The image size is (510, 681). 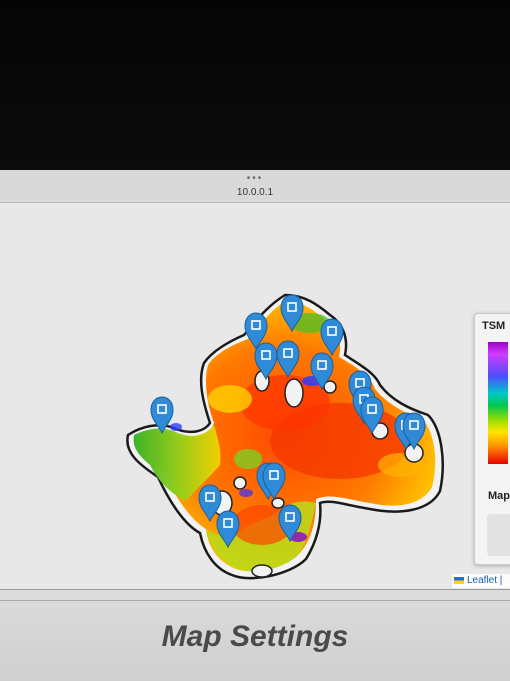 I want to click on attribution-link: Leaflet, so click(x=482, y=580).